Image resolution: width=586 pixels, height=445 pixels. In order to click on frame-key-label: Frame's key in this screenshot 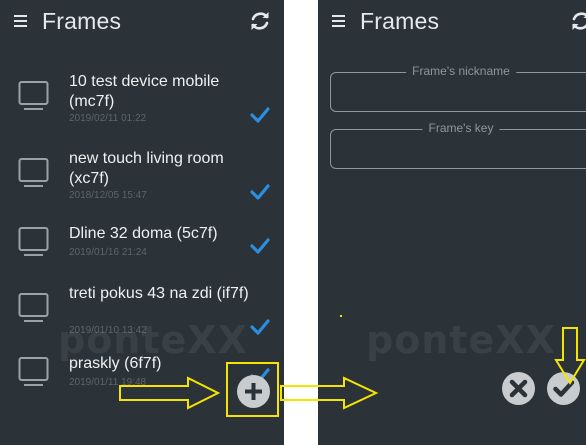, I will do `click(461, 128)`.